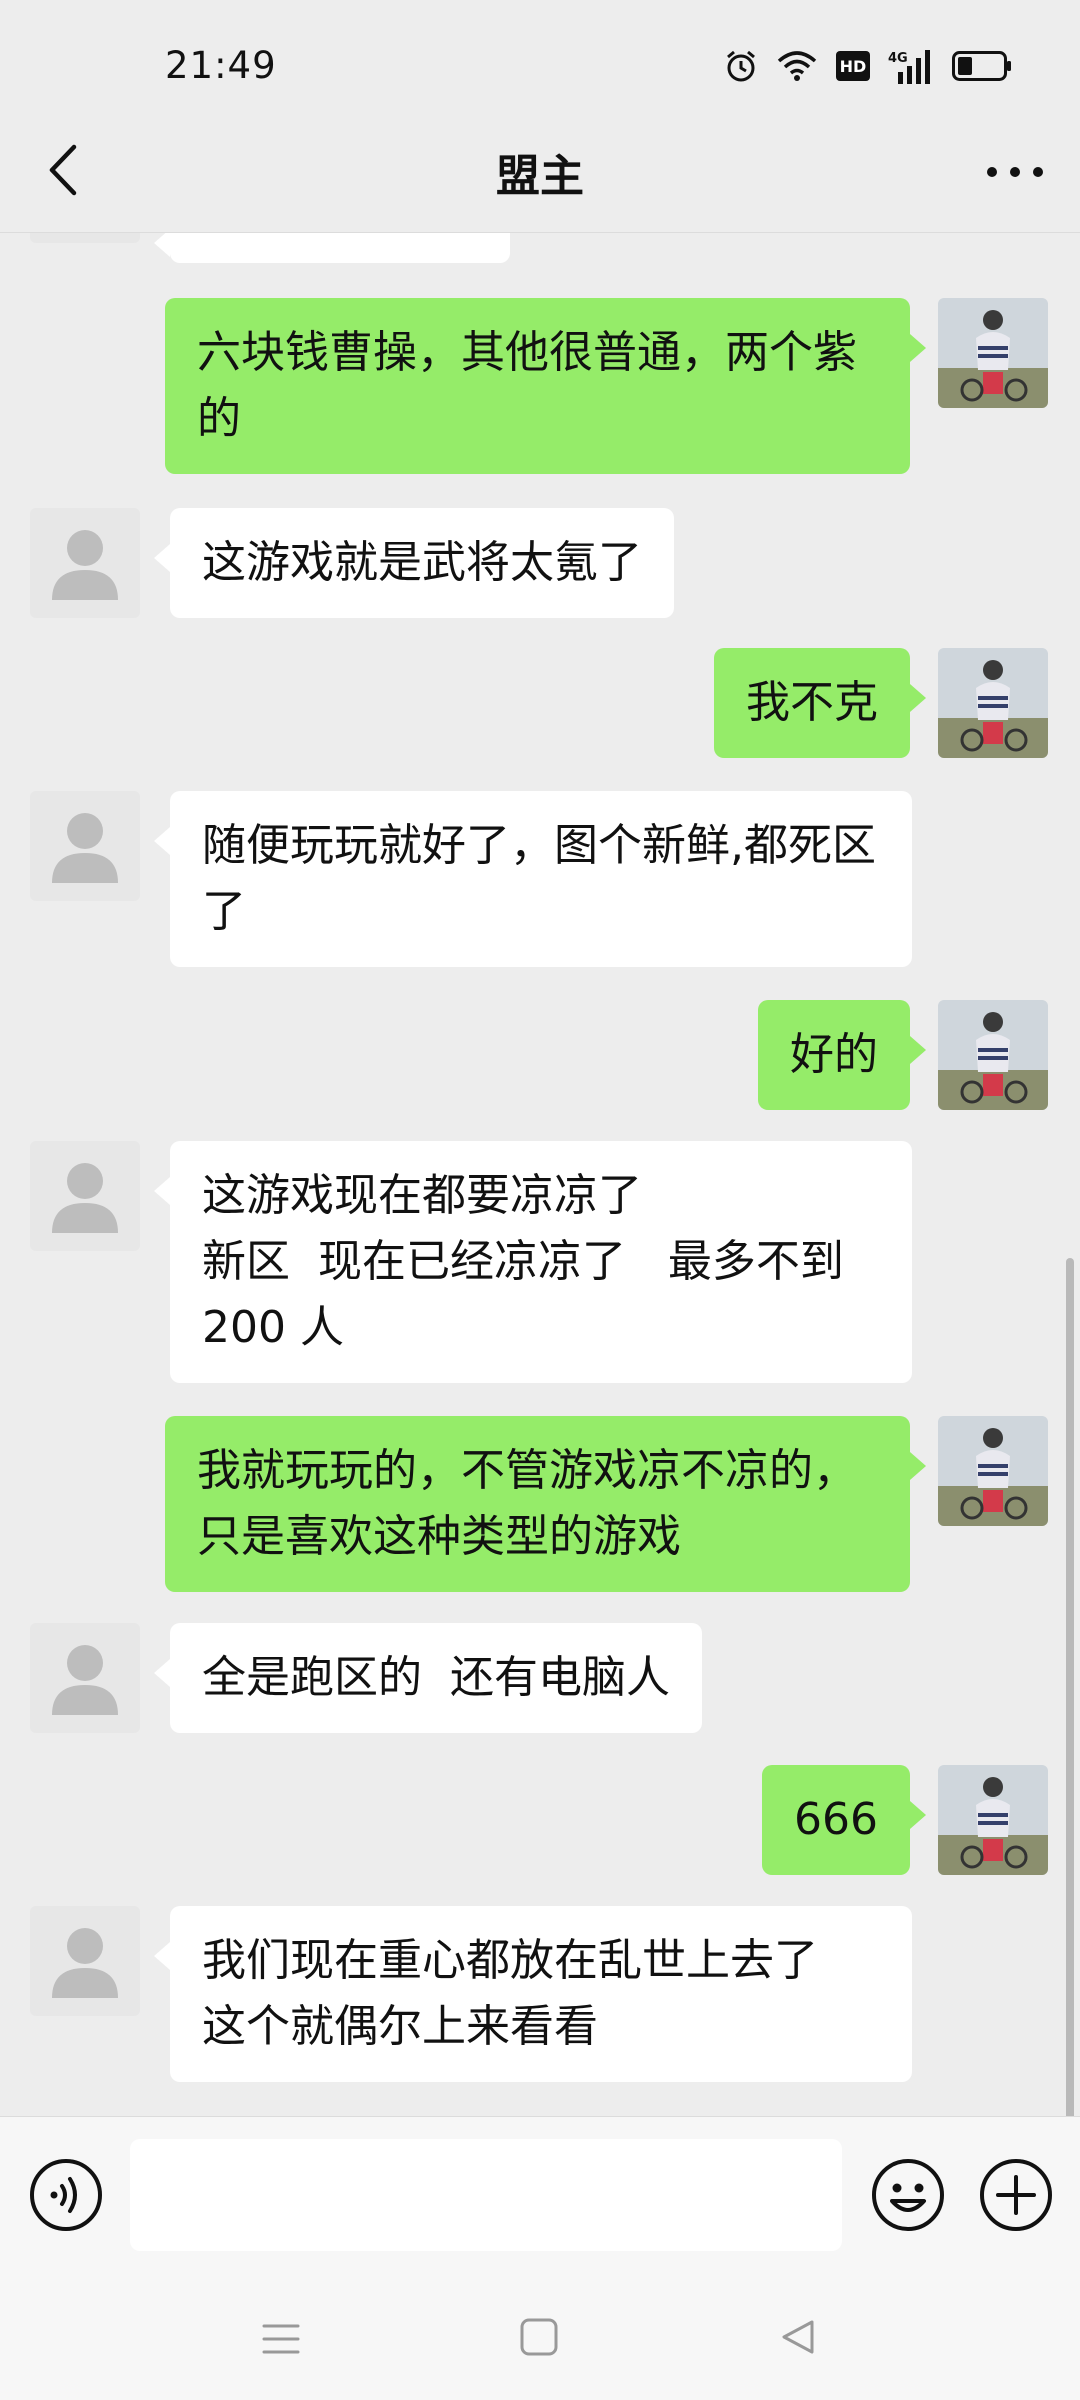  What do you see at coordinates (281, 2339) in the screenshot?
I see `menu-icon` at bounding box center [281, 2339].